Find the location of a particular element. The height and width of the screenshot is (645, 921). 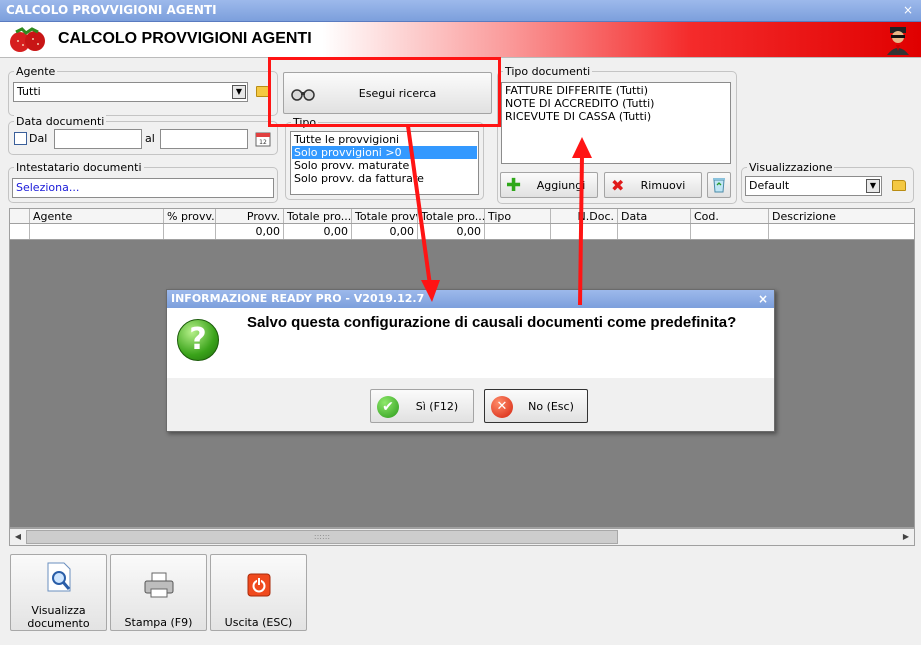

printer-icon is located at coordinates (159, 585).